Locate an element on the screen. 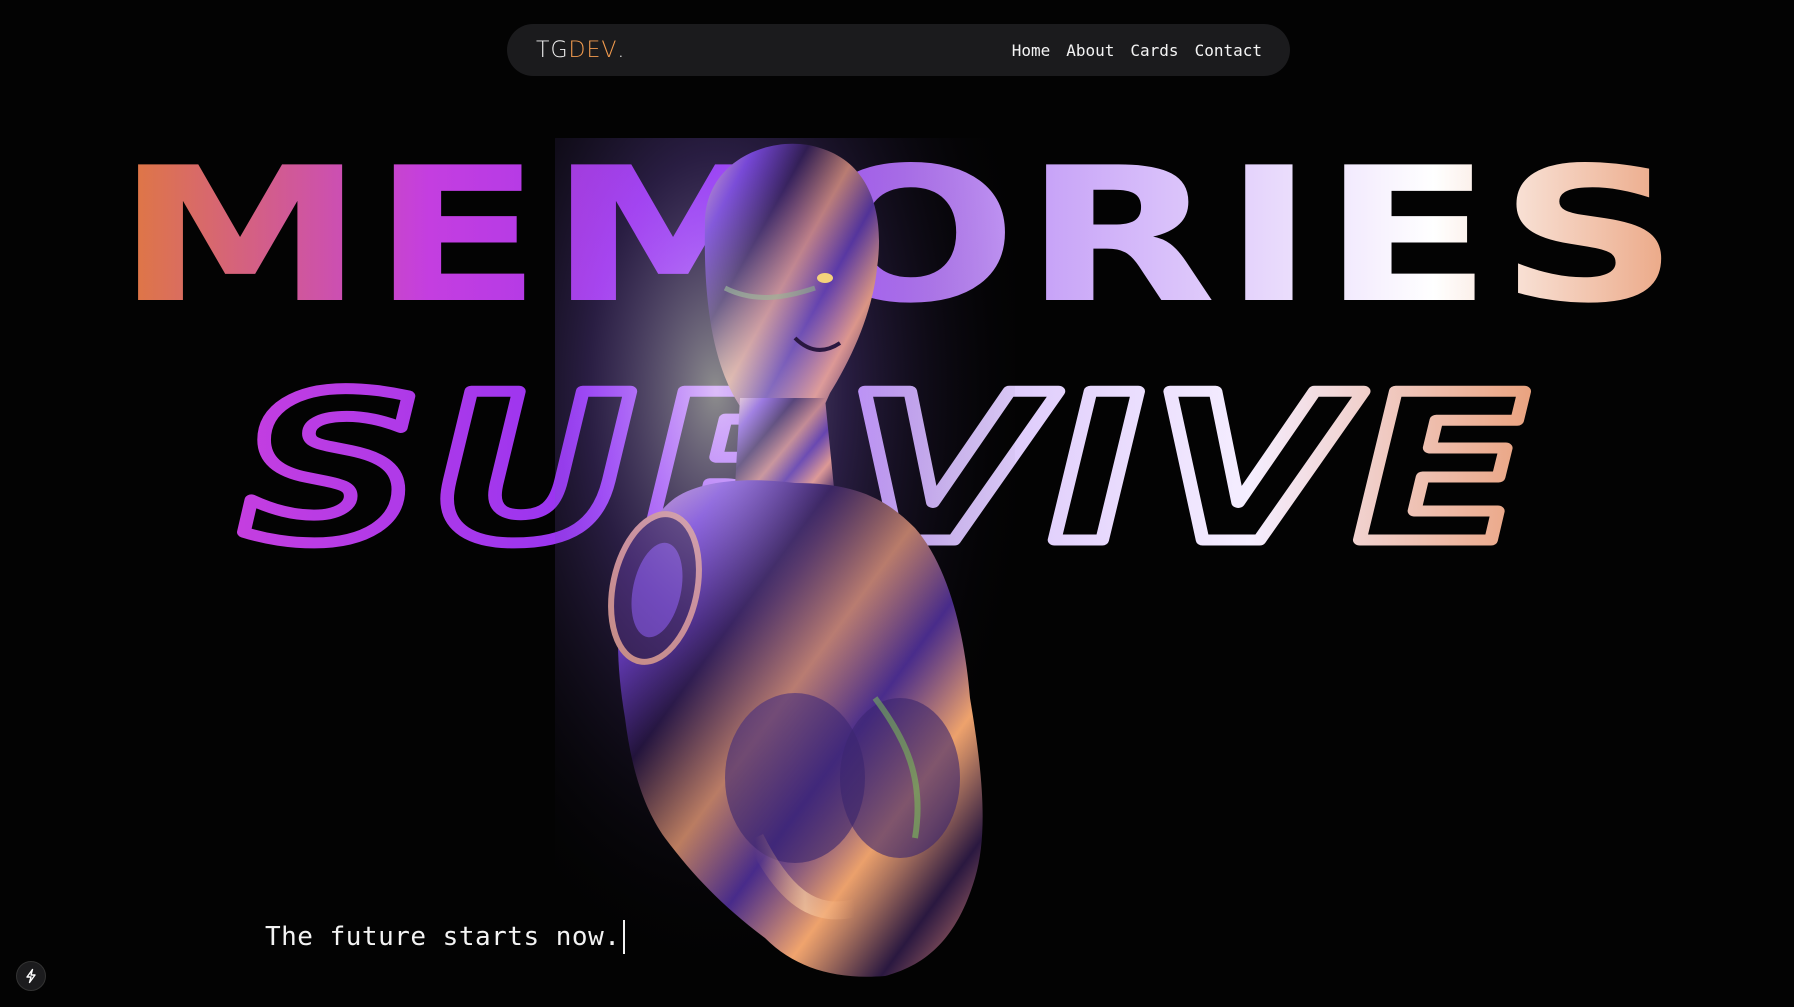 The image size is (1794, 1007). logo: TG DEV . is located at coordinates (580, 50).